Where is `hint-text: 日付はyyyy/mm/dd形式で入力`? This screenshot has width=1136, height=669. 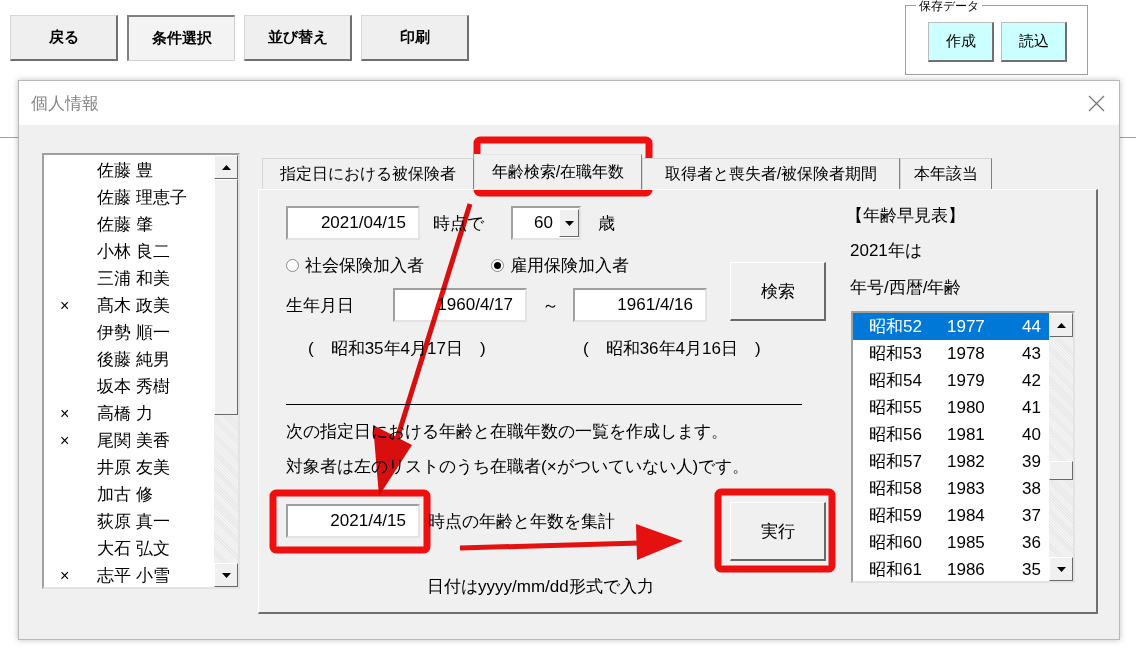 hint-text: 日付はyyyy/mm/dd形式で入力 is located at coordinates (541, 587).